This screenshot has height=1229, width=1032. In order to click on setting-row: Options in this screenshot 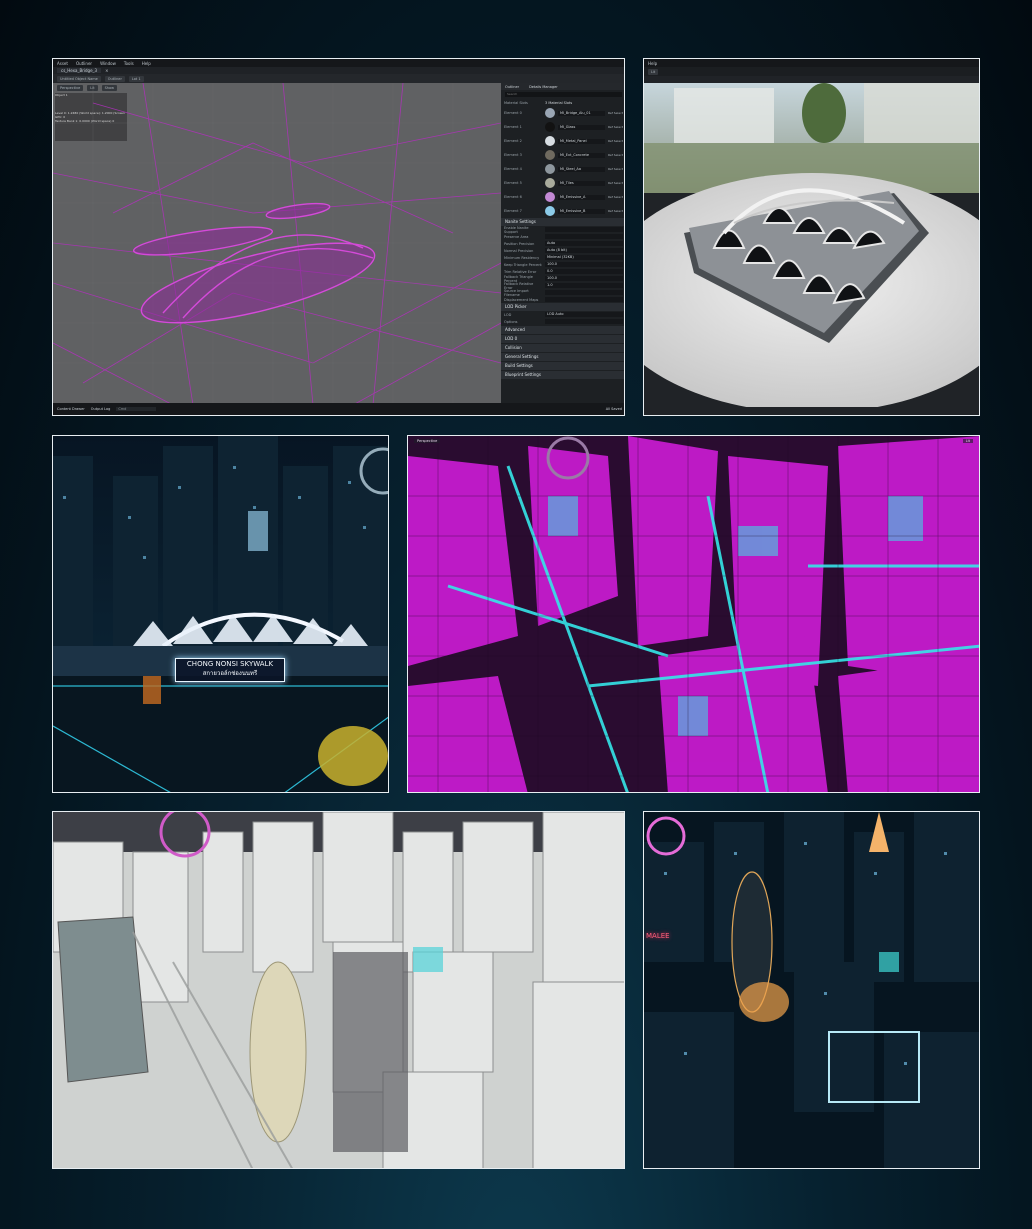, I will do `click(562, 321)`.